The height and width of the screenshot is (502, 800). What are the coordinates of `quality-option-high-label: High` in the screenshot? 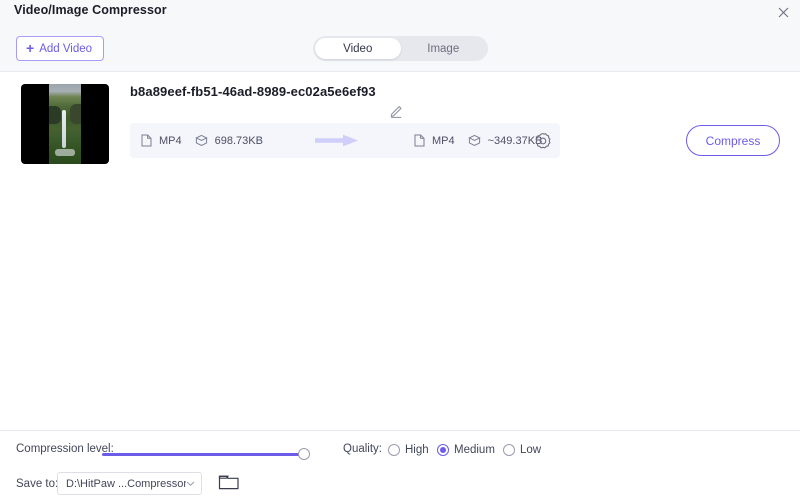 It's located at (417, 450).